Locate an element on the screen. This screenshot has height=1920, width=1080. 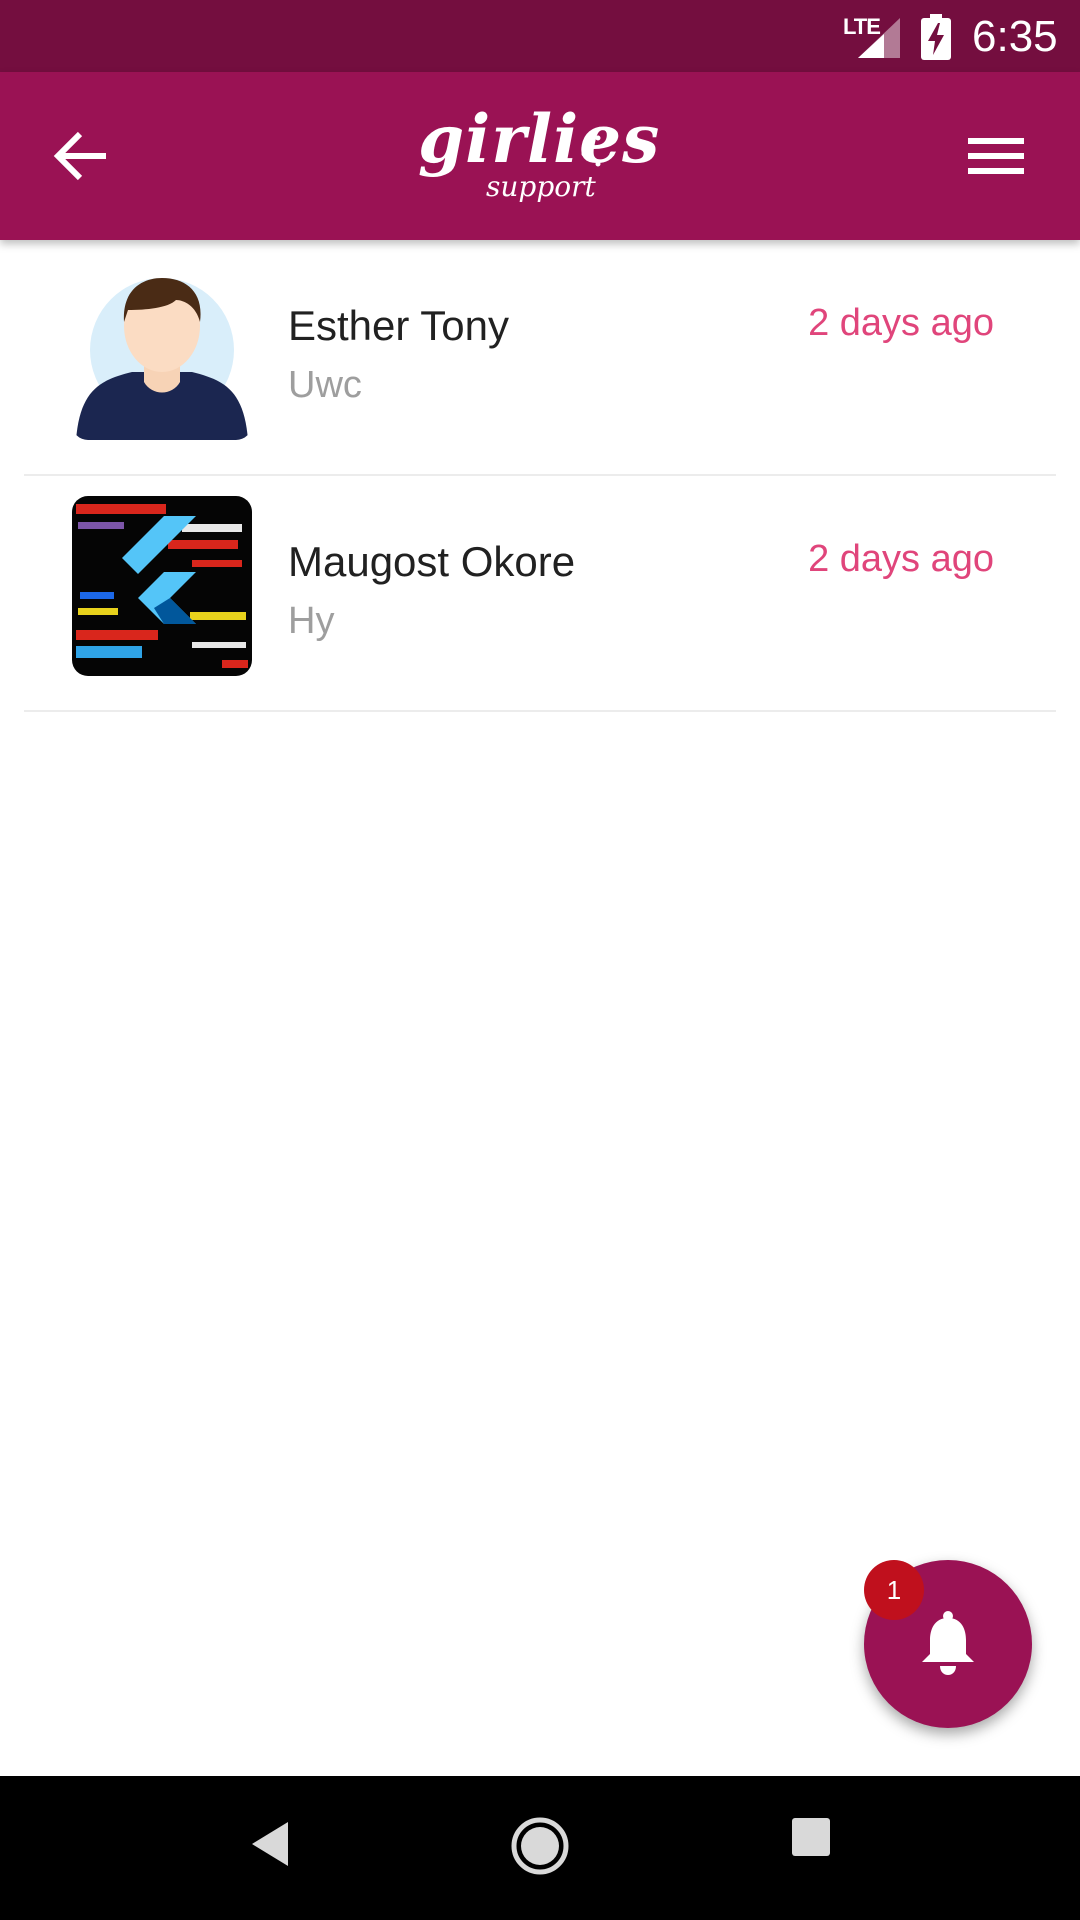
logo-sparkle-decoration is located at coordinates (598, 151).